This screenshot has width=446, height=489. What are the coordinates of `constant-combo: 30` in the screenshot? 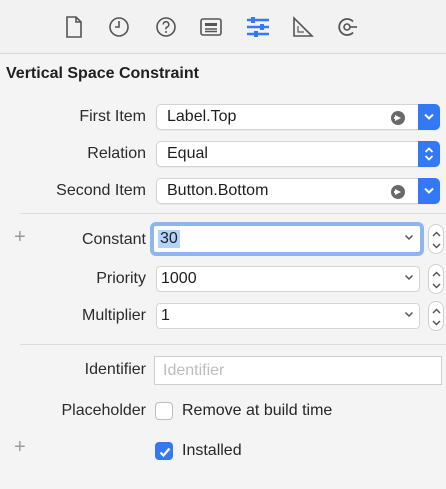 It's located at (287, 239).